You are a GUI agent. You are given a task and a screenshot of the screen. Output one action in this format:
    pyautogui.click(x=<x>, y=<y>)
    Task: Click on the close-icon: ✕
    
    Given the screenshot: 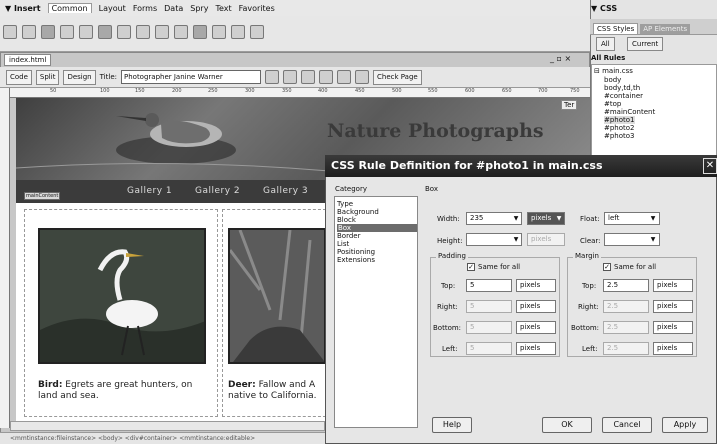 What is the action you would take?
    pyautogui.click(x=710, y=166)
    